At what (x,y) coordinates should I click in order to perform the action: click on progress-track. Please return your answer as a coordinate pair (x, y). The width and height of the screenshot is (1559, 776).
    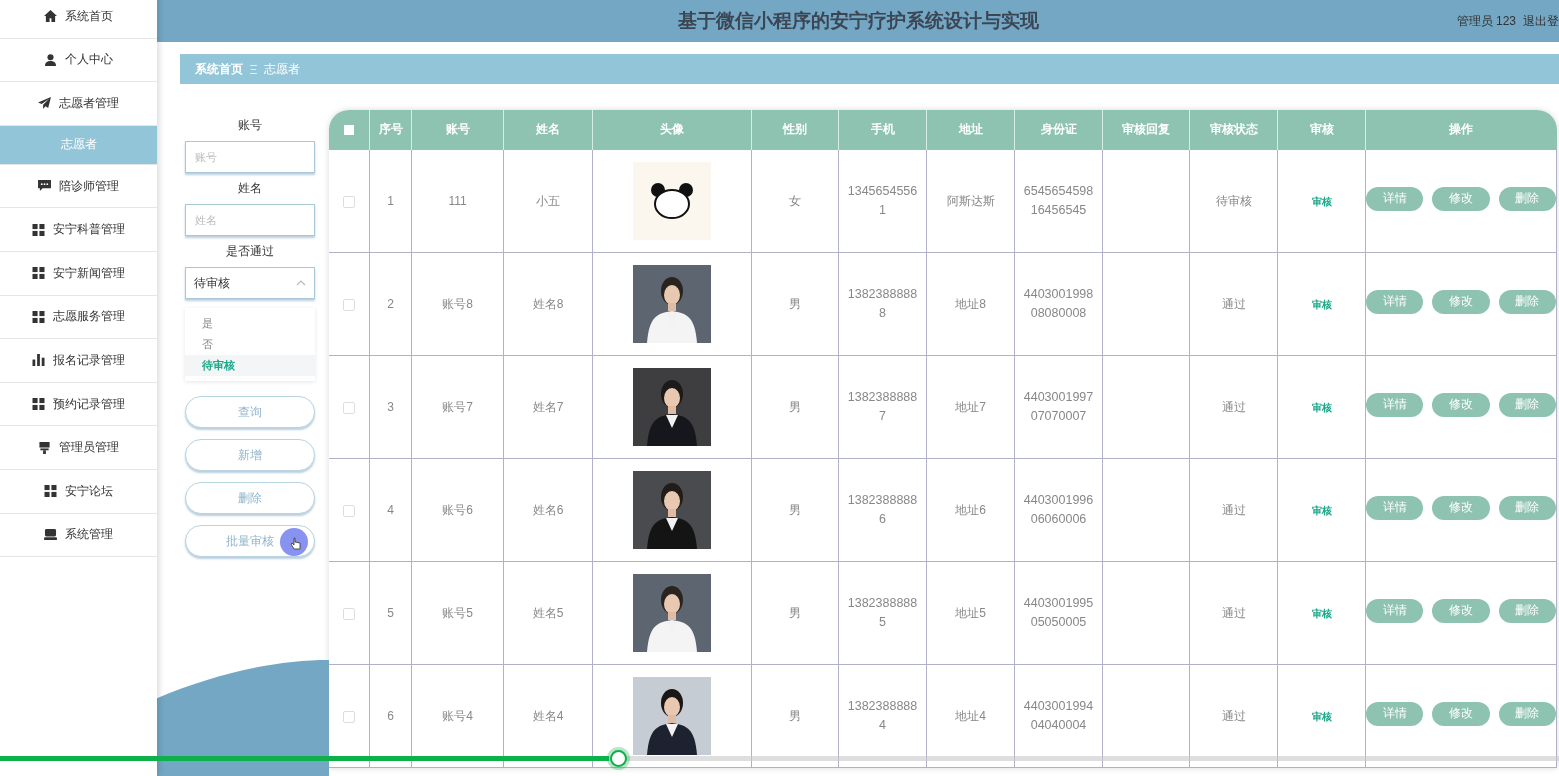
    Looking at the image, I should click on (779, 758).